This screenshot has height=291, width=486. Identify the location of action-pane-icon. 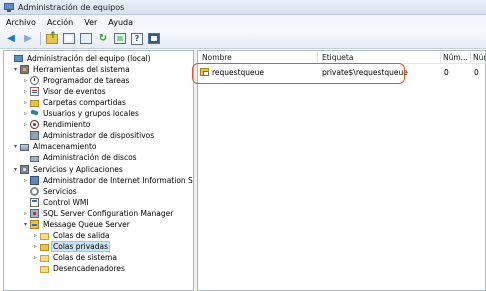
(154, 39).